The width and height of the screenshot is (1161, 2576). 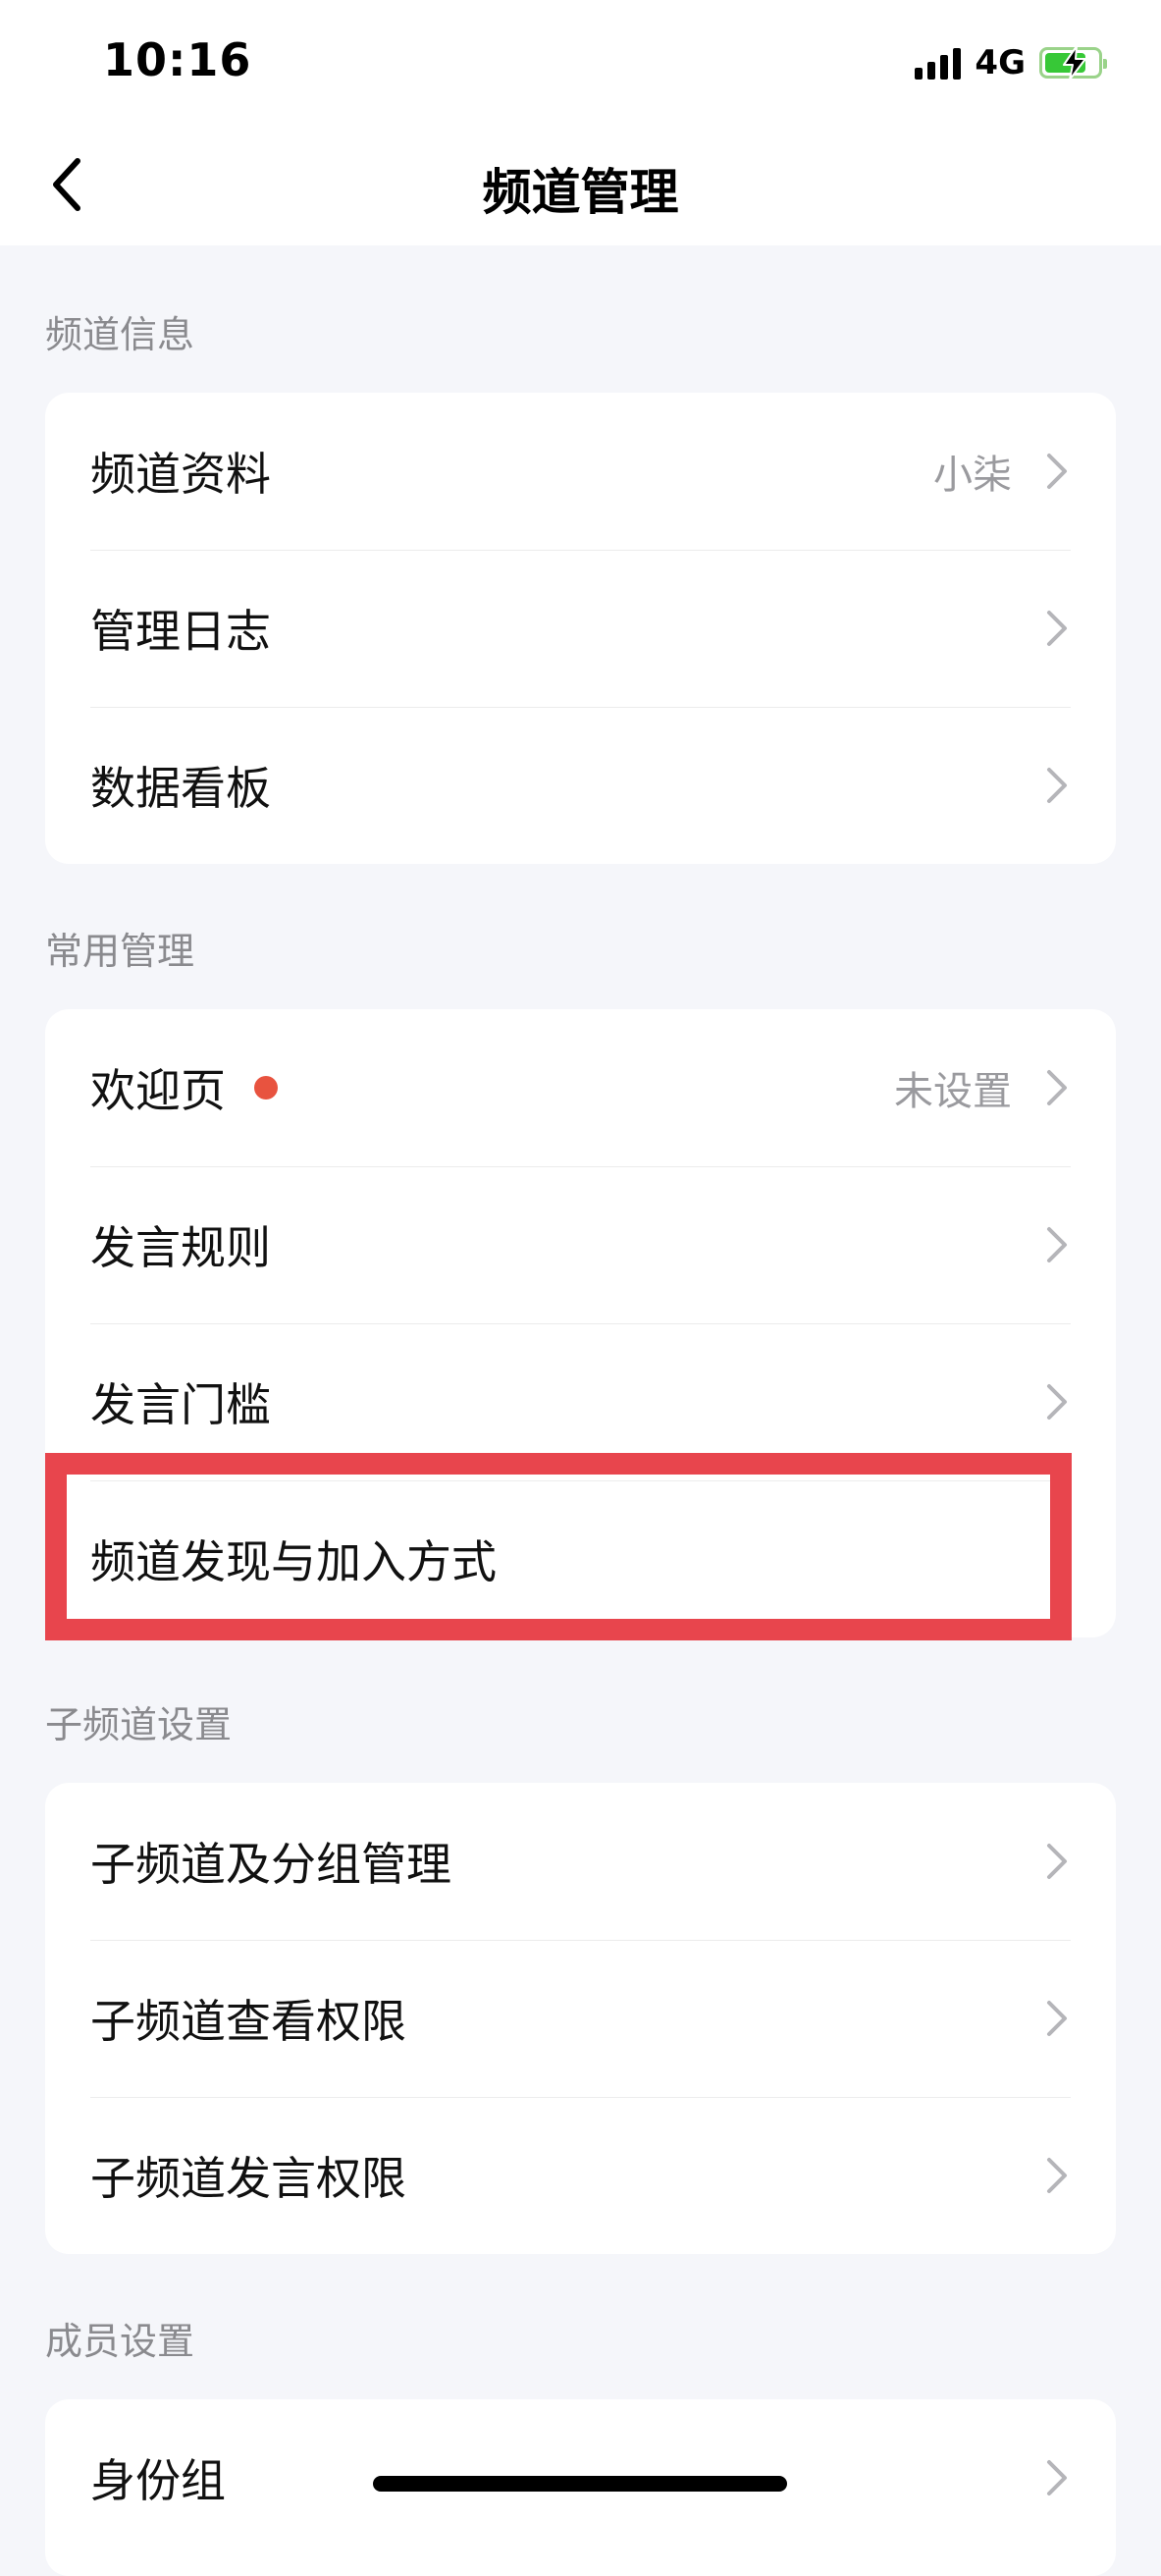 I want to click on section-header-member-settings: 成员设置, so click(x=120, y=2341).